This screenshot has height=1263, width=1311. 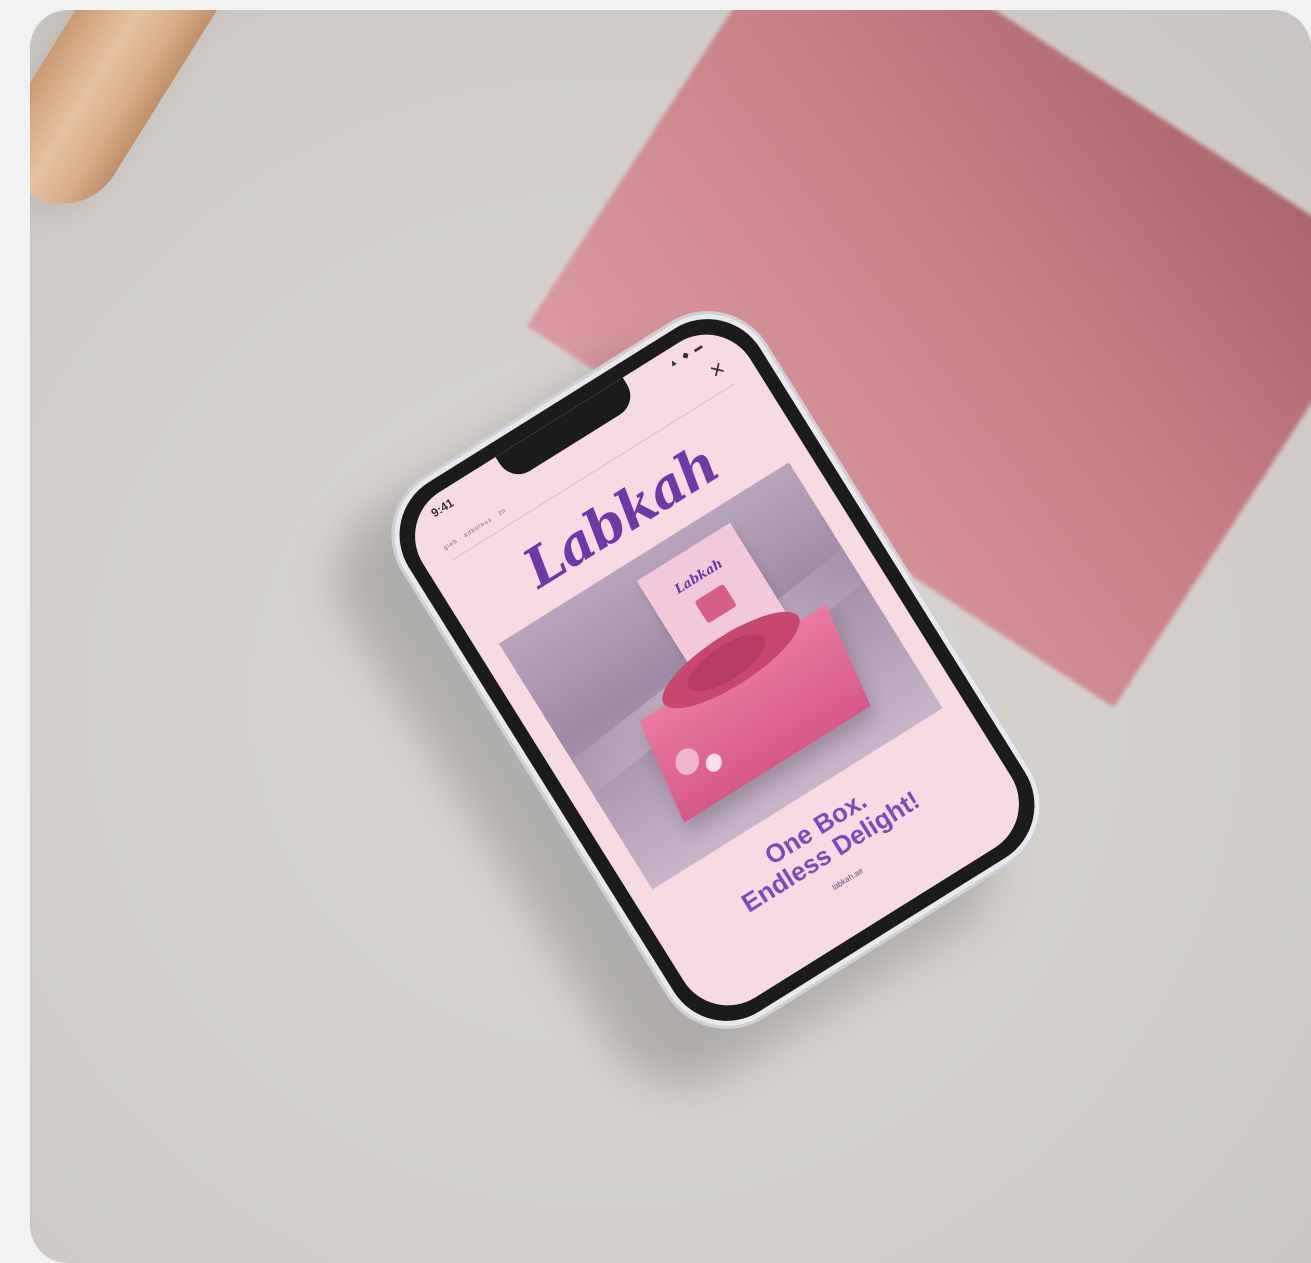 I want to click on wooden-chair-leg, so click(x=135, y=118).